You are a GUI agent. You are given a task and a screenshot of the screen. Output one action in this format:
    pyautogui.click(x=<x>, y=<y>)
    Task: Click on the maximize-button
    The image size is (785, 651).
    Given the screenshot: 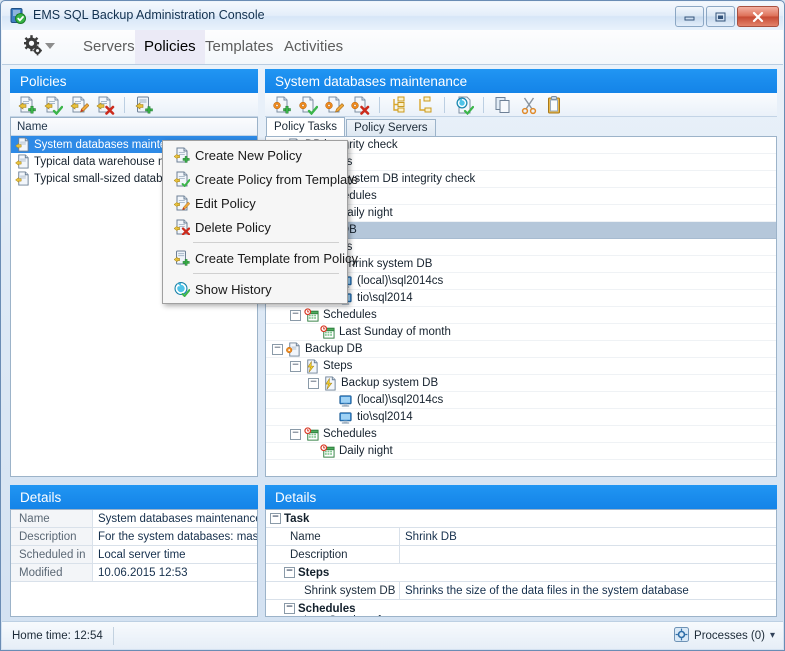 What is the action you would take?
    pyautogui.click(x=720, y=16)
    